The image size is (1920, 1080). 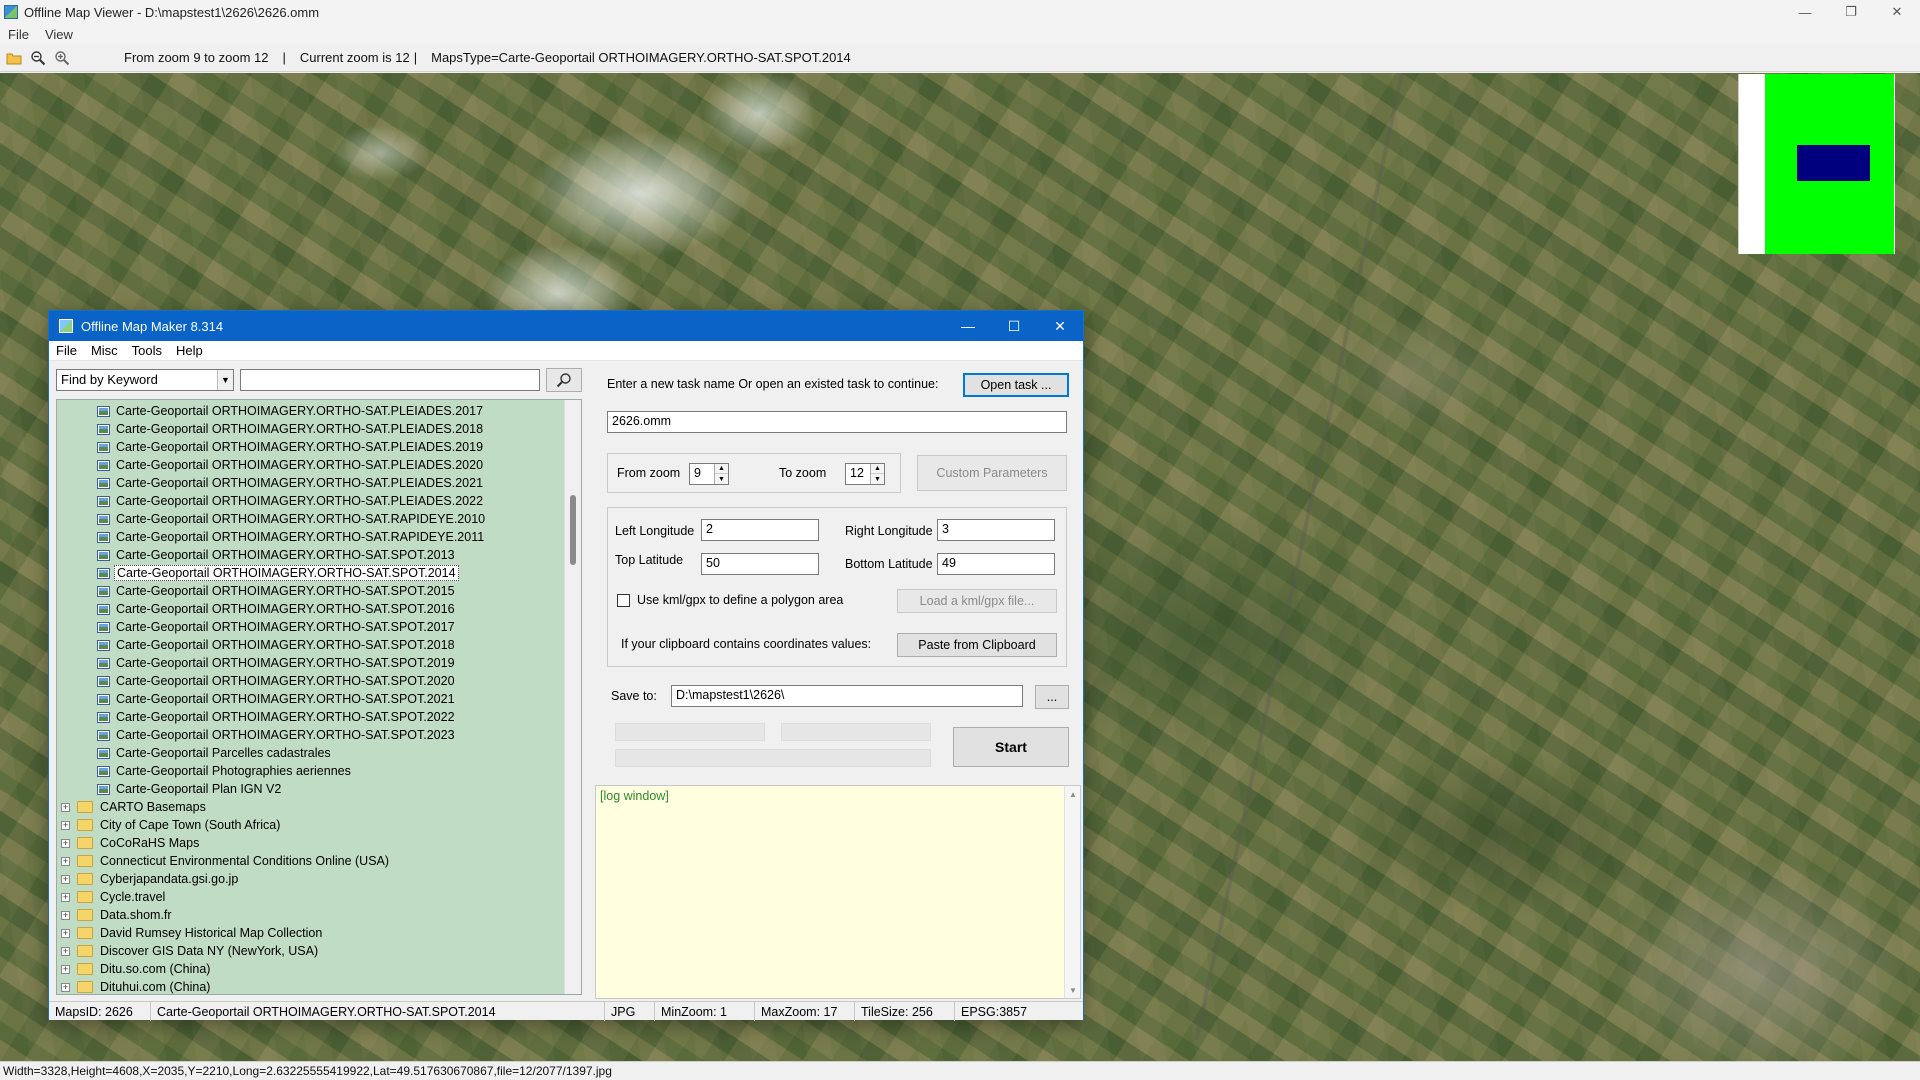 I want to click on tree-folder-label: David Rumsey Historical Map Collection, so click(x=211, y=933).